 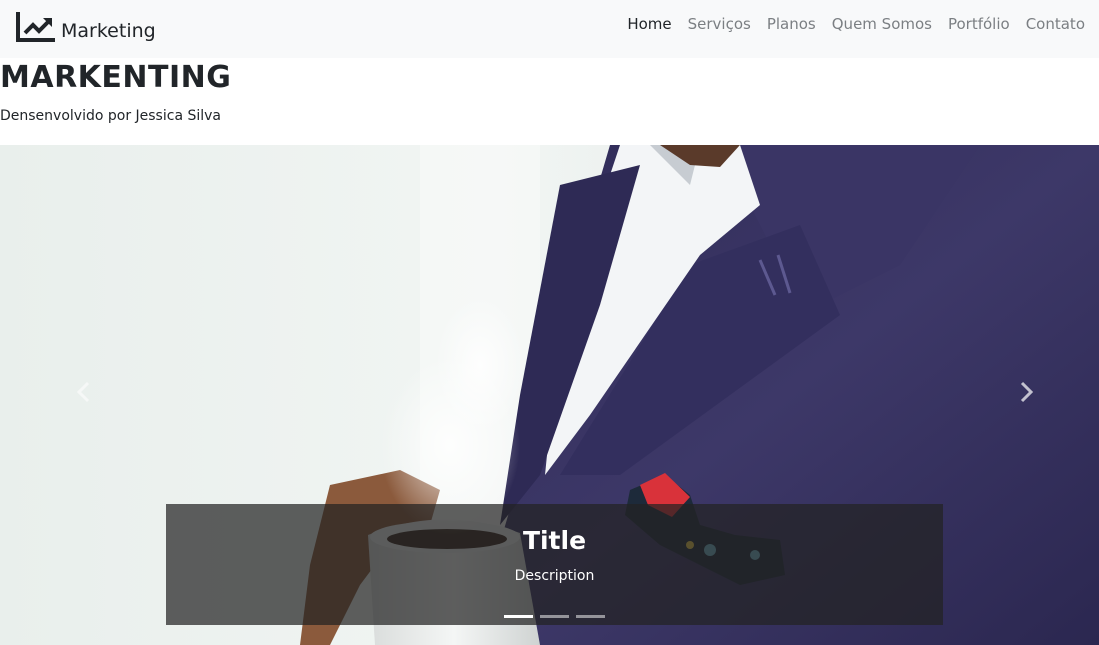 What do you see at coordinates (110, 116) in the screenshot?
I see `page-subtitle: Densenvolvido por Jessica Silva` at bounding box center [110, 116].